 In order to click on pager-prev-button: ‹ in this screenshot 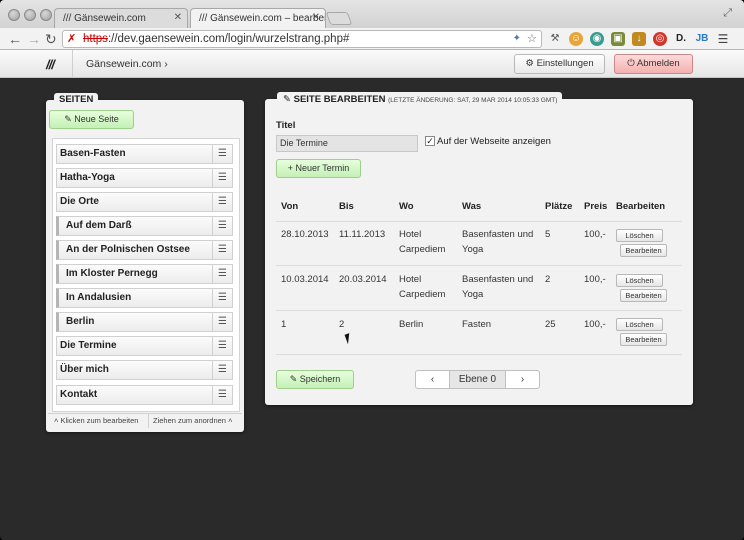, I will do `click(433, 379)`.